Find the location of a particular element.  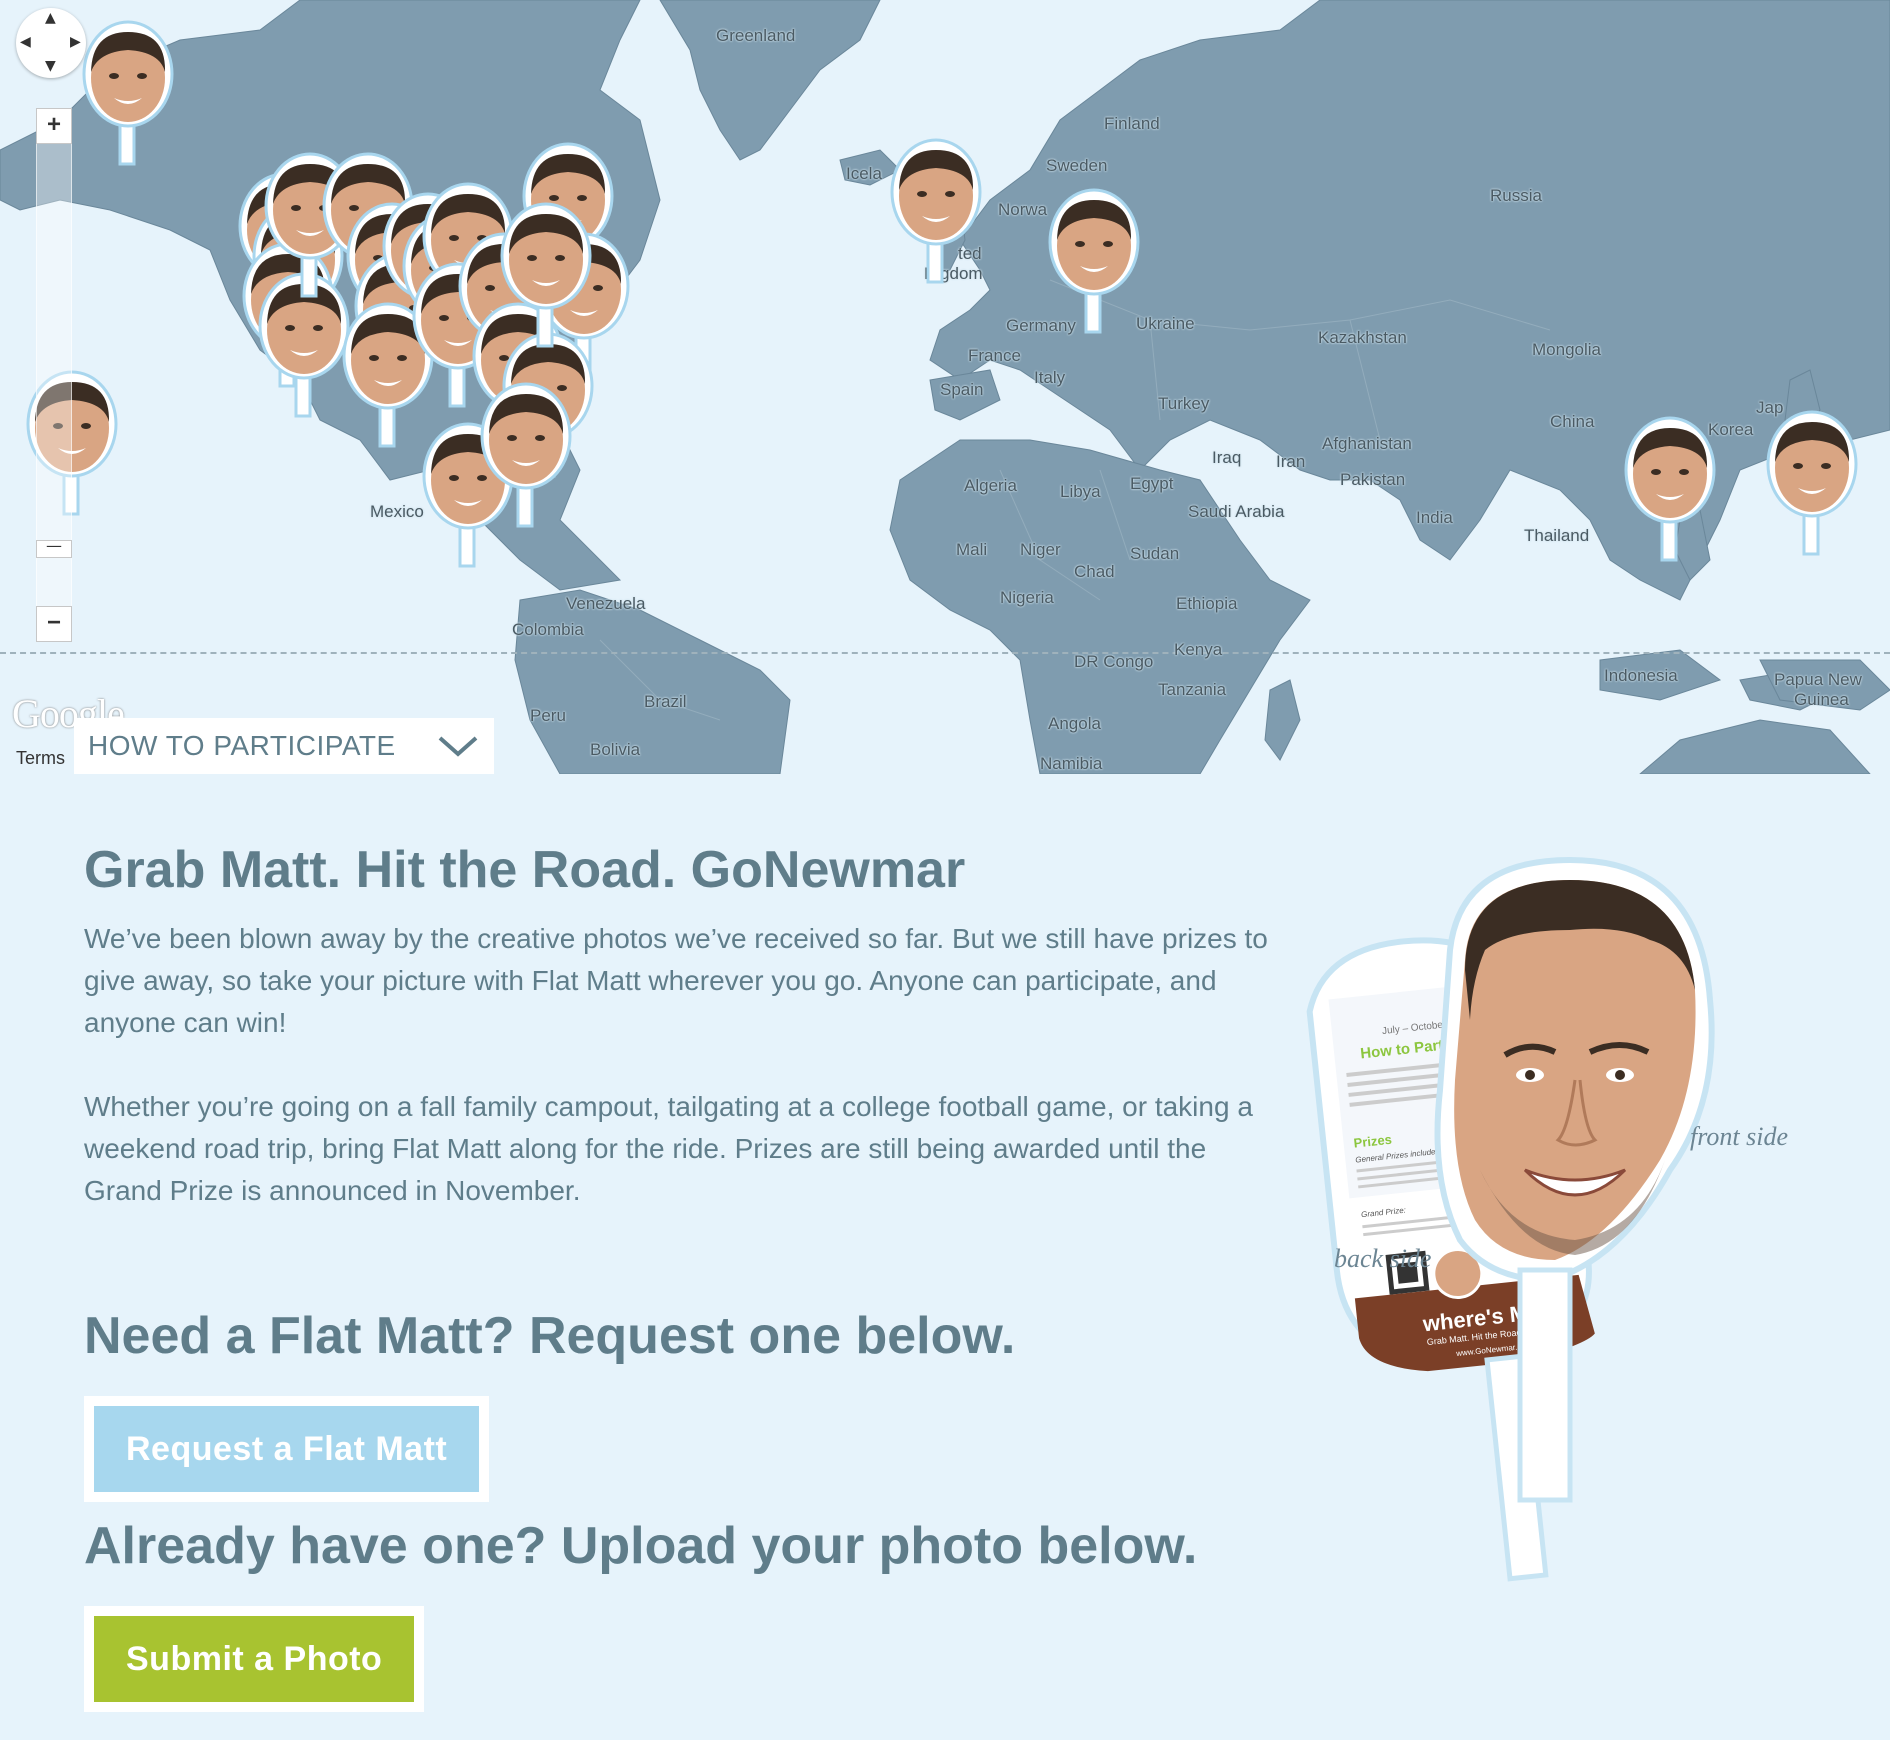

map-label: Kazakhstan is located at coordinates (1362, 337).